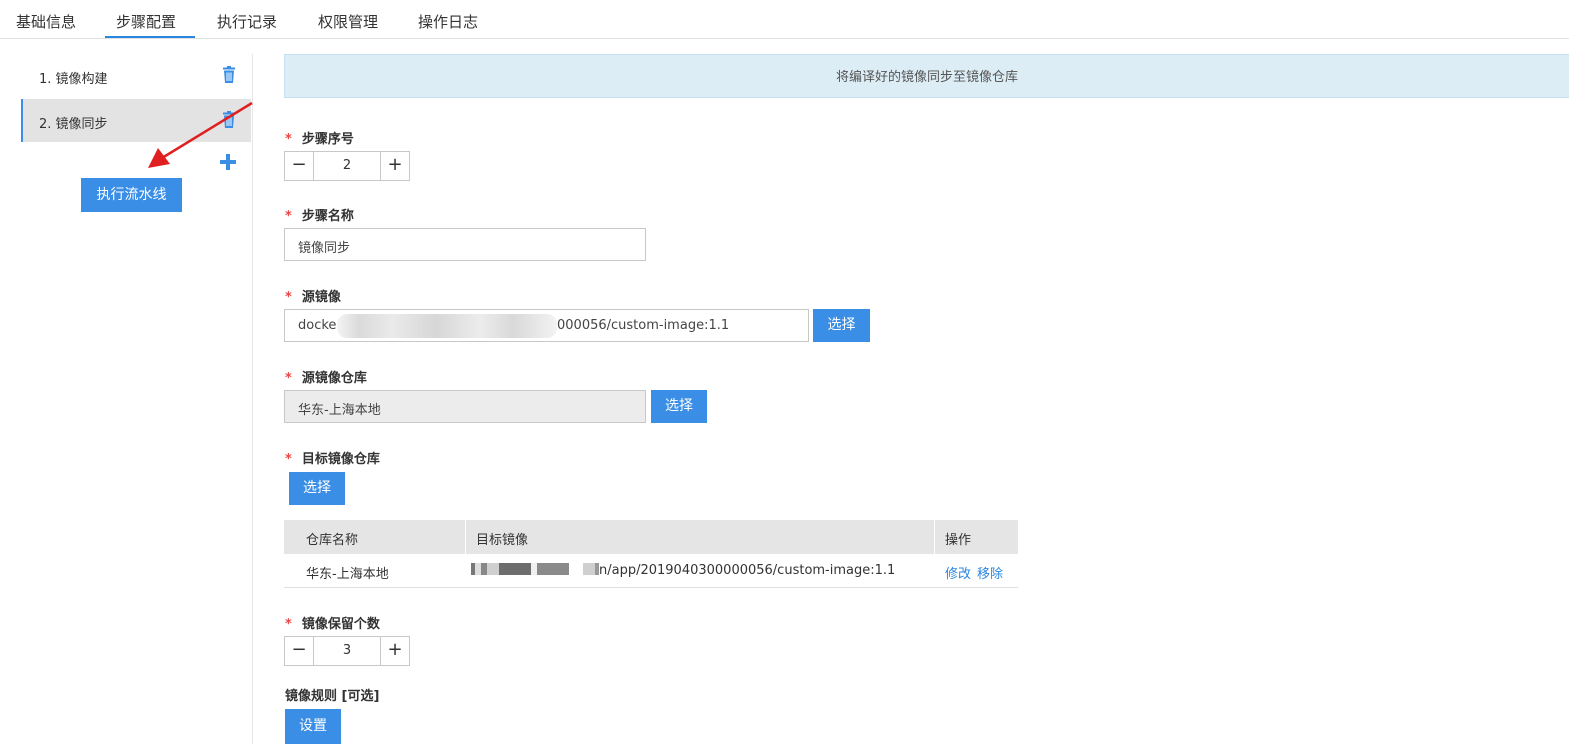  I want to click on source-image-input: docke 000056/custom-image:1.1, so click(546, 325).